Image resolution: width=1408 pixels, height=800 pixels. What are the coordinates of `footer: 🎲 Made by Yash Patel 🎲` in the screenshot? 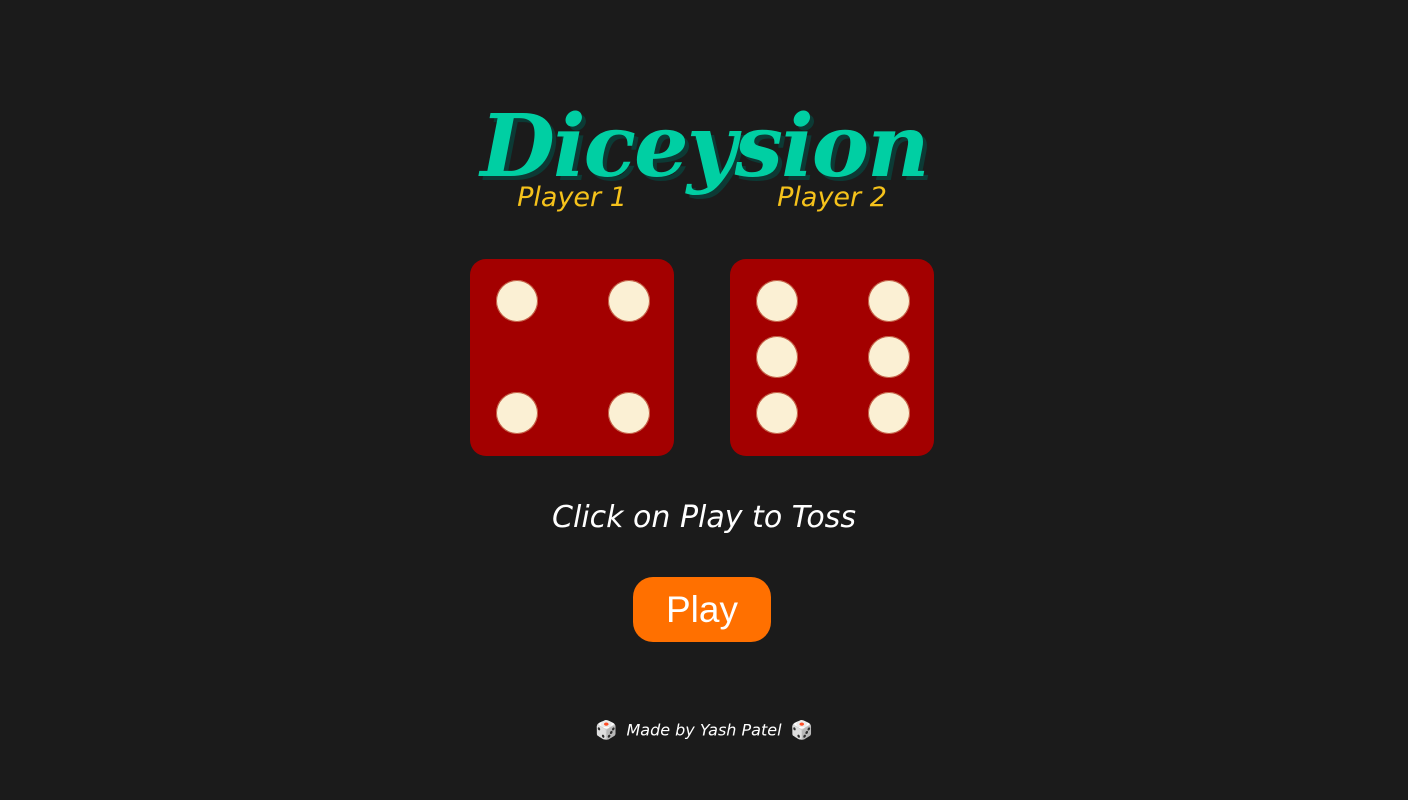 It's located at (704, 730).